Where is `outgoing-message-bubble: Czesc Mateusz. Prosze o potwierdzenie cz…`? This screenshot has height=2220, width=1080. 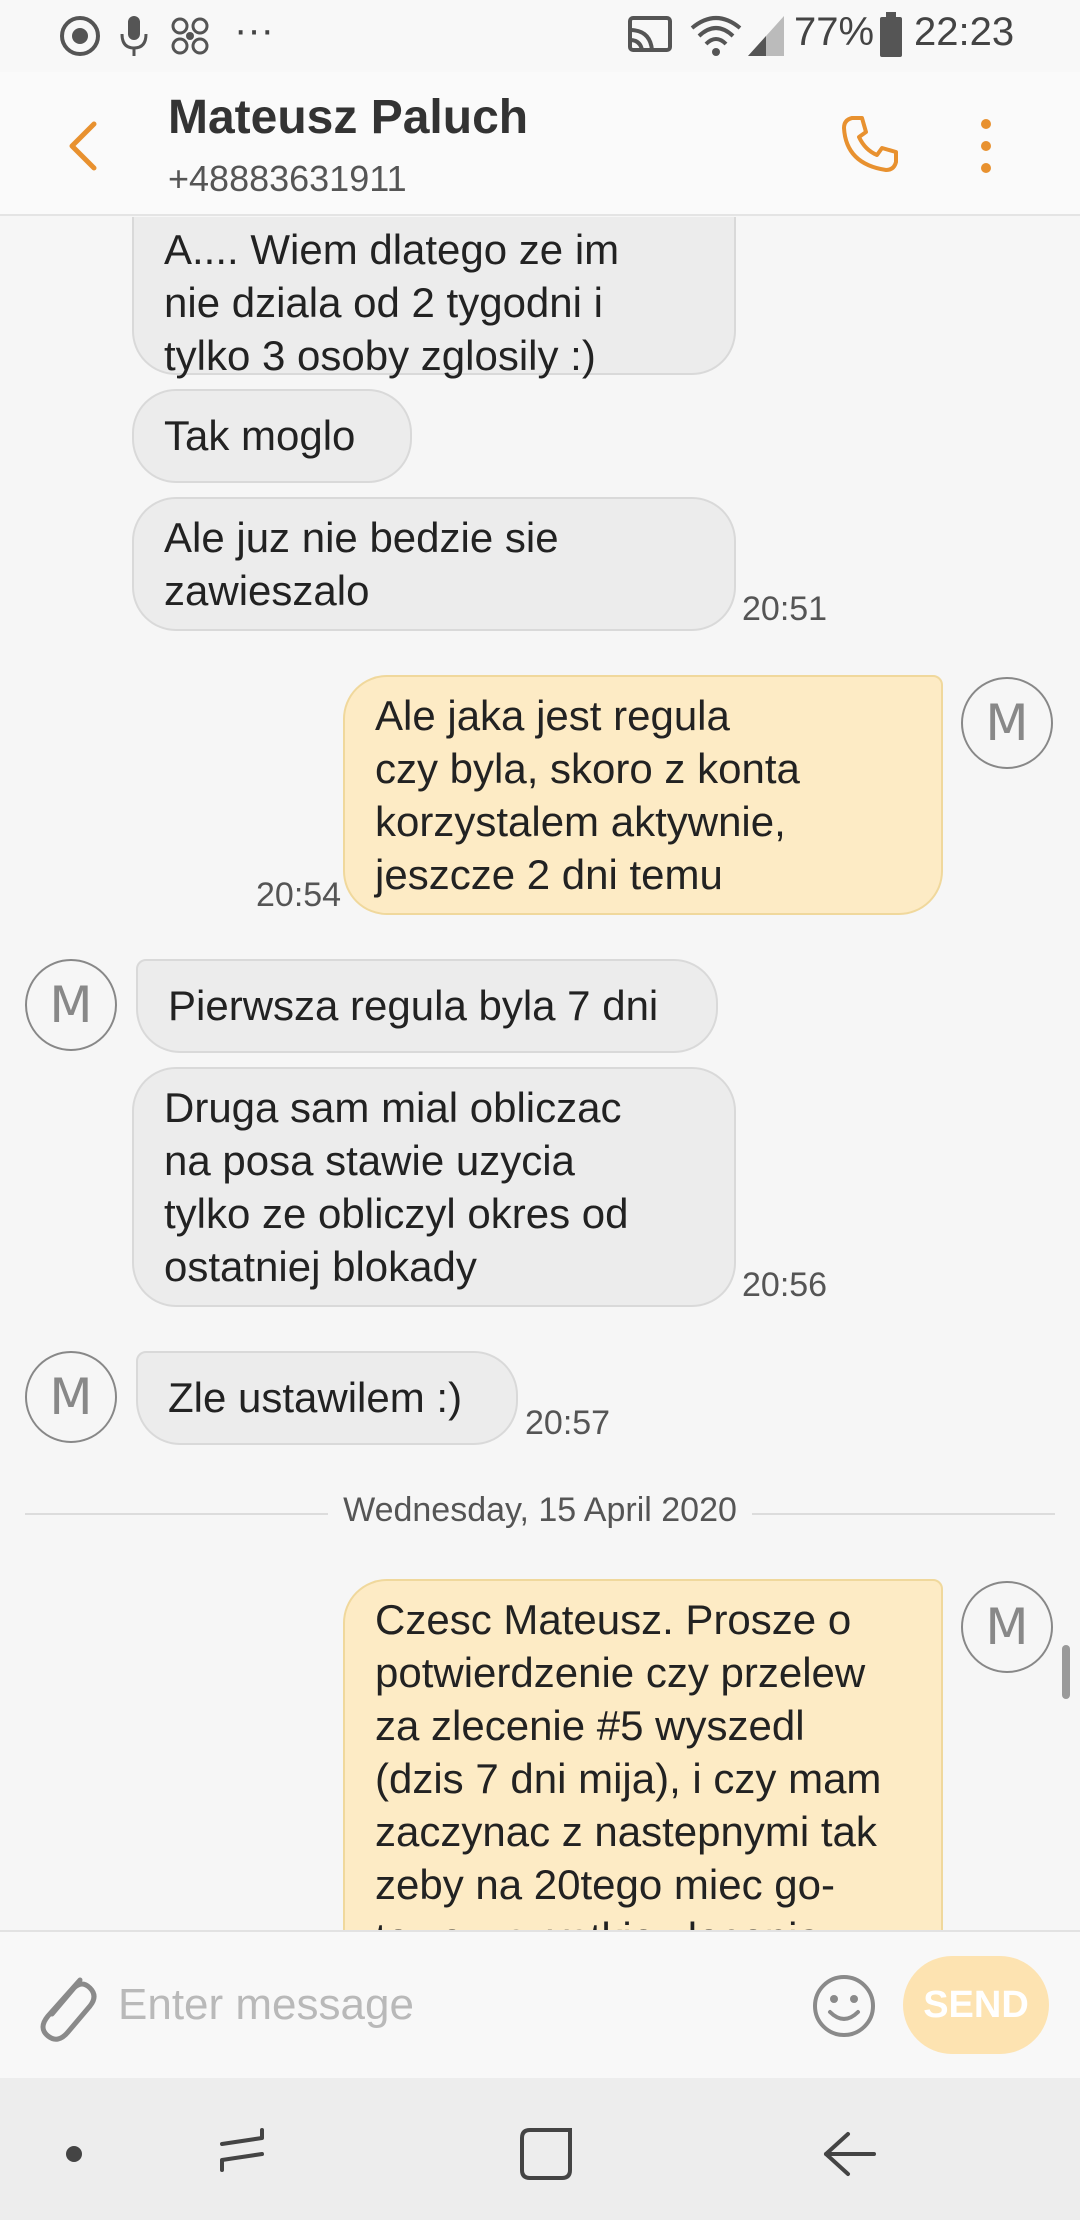 outgoing-message-bubble: Czesc Mateusz. Prosze o potwierdzenie cz… is located at coordinates (643, 1754).